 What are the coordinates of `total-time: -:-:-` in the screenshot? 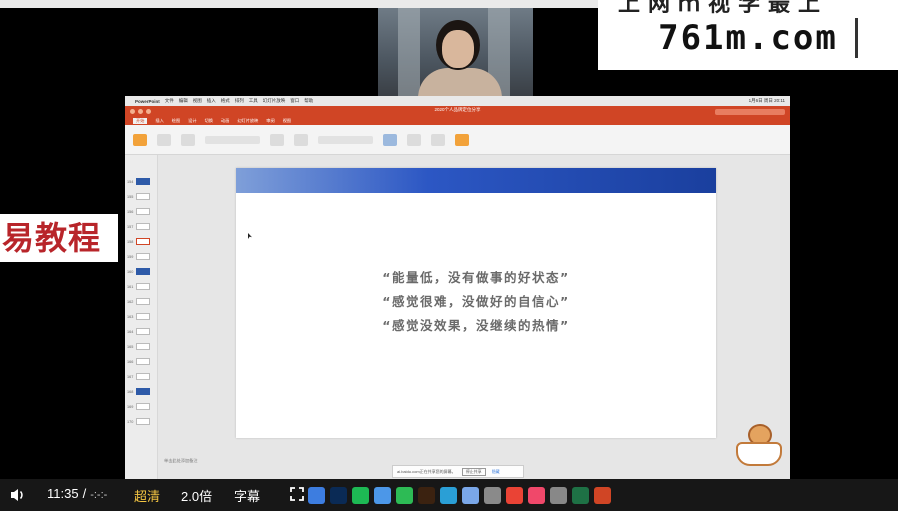 It's located at (99, 495).